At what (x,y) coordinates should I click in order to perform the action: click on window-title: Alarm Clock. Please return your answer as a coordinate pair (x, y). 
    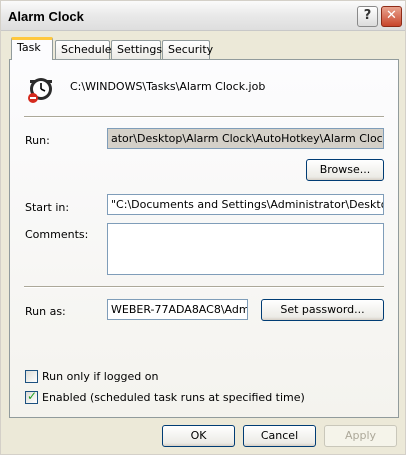
    Looking at the image, I should click on (46, 16).